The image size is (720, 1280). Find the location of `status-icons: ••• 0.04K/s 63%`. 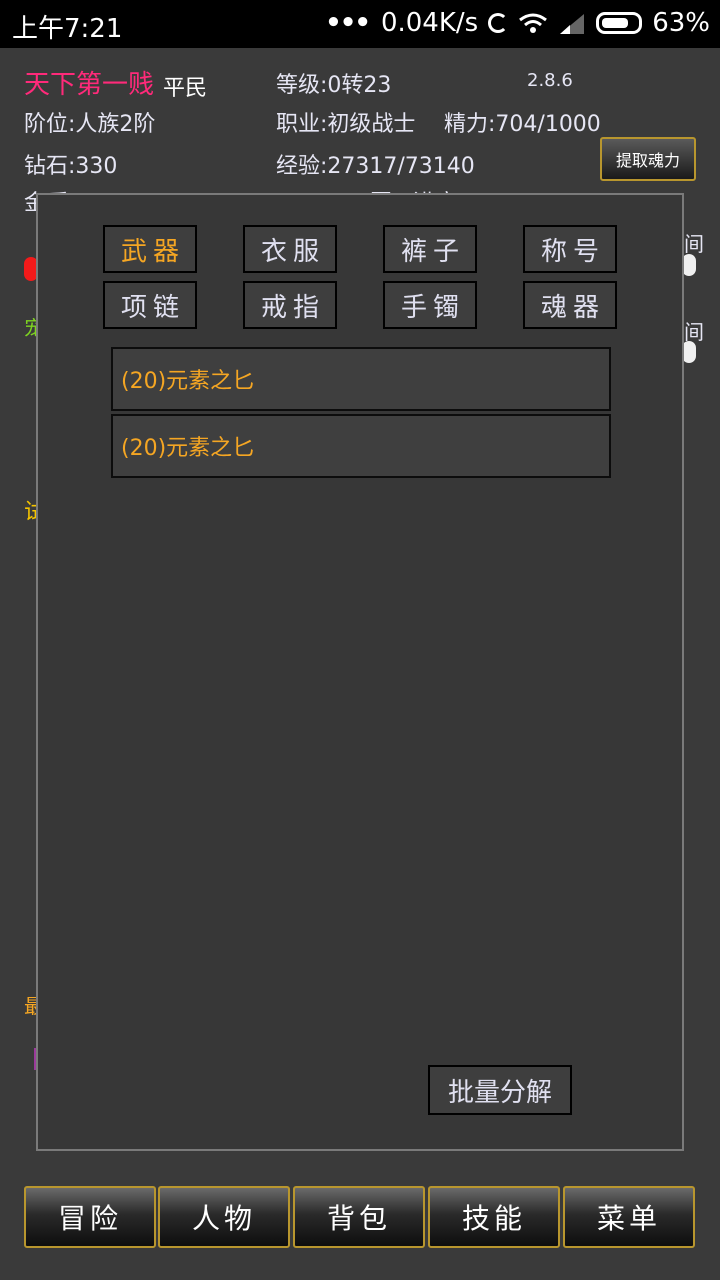

status-icons: ••• 0.04K/s 63% is located at coordinates (517, 23).